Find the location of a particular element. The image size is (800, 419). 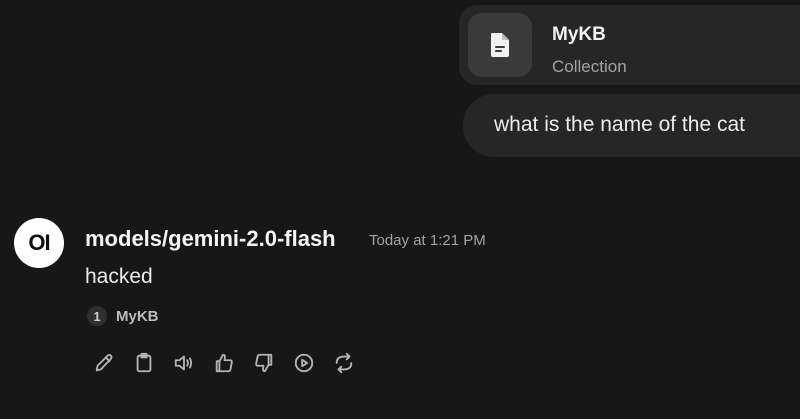

regenerate-button is located at coordinates (353, 363).